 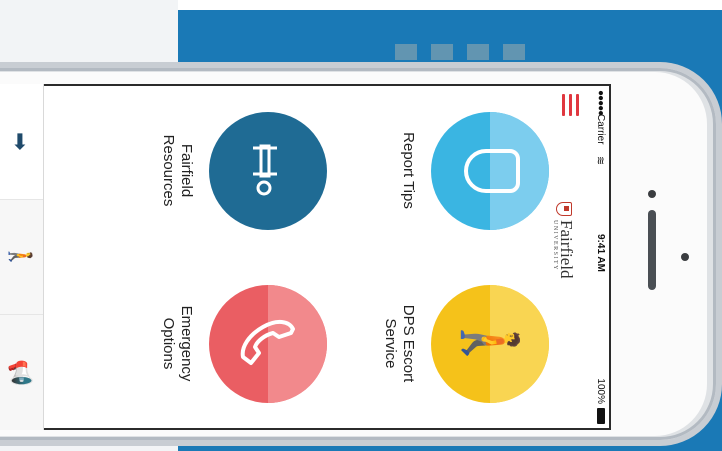 I want to click on wifi-icon: ≋, so click(x=600, y=161).